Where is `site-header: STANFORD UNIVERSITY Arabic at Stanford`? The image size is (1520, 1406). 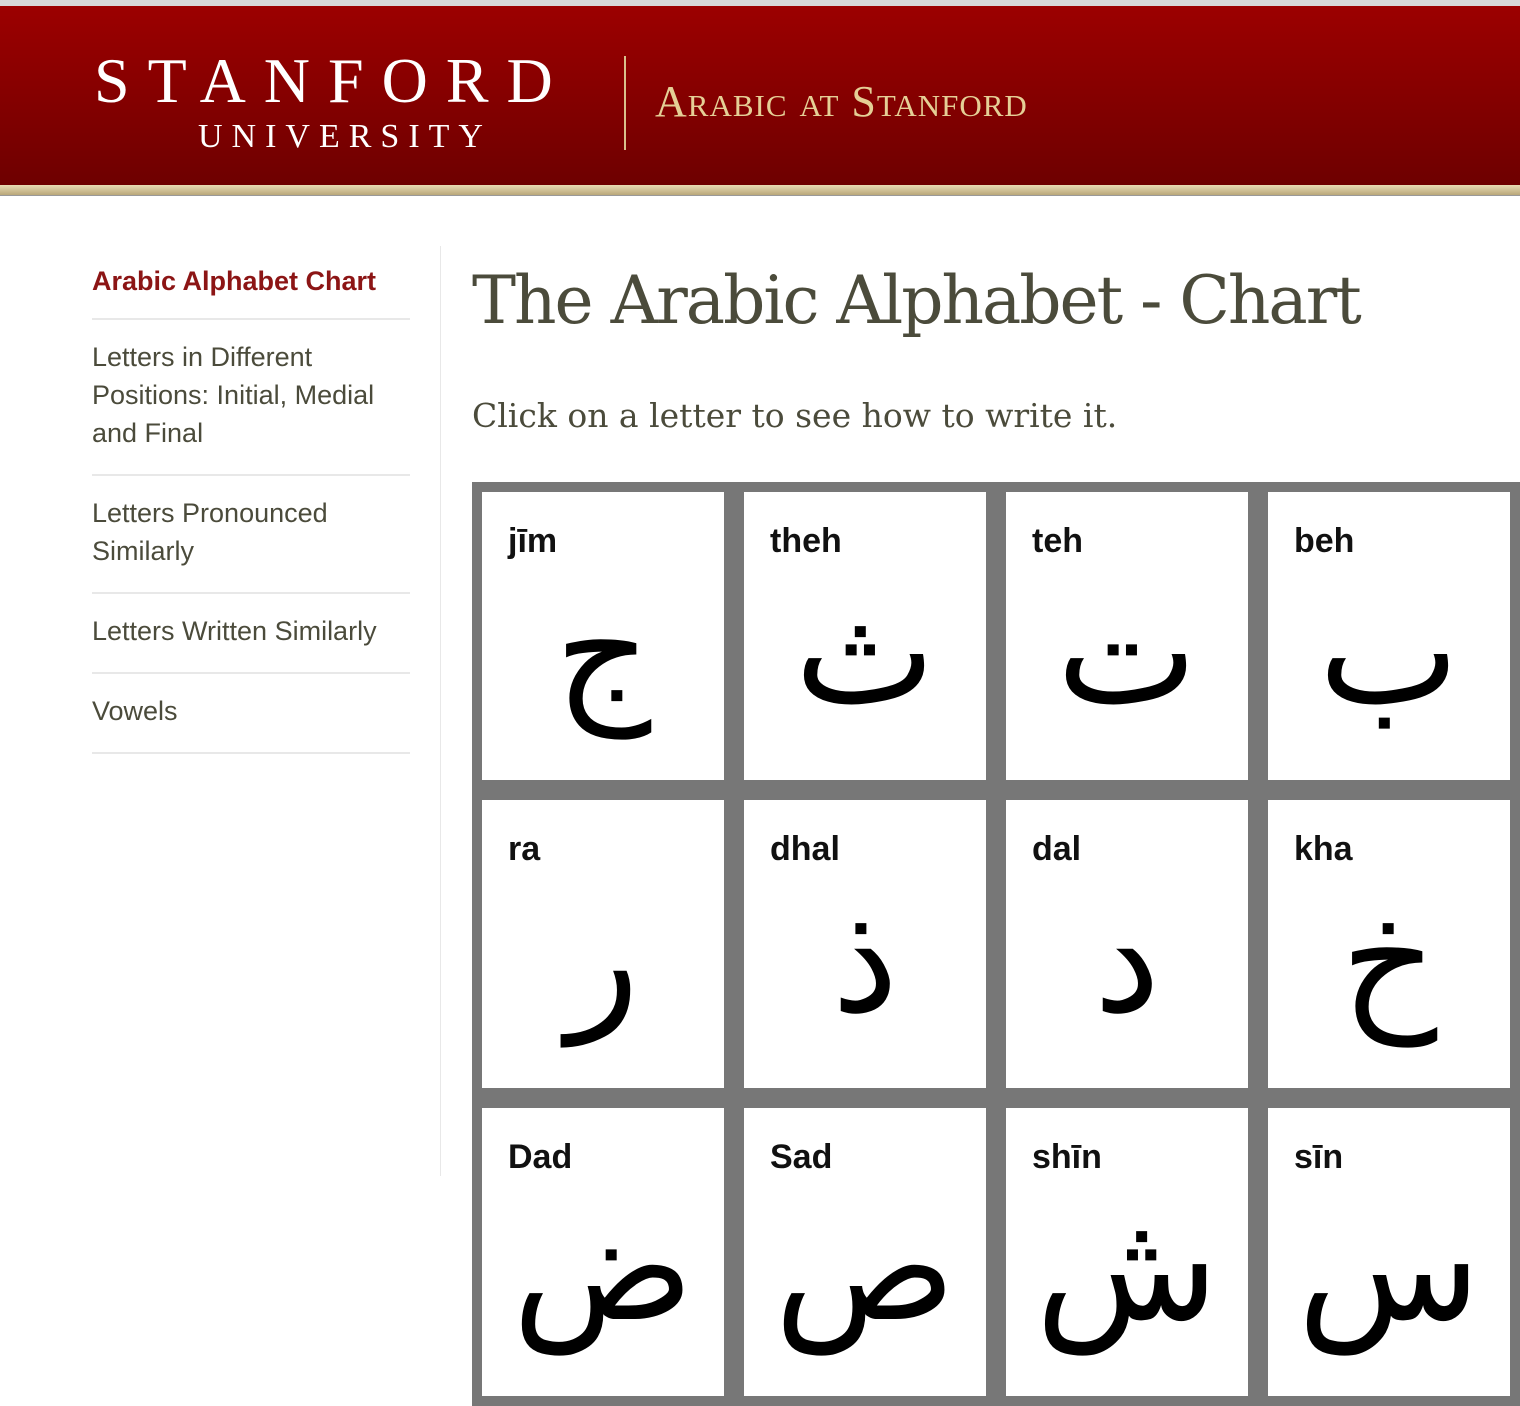
site-header: STANFORD UNIVERSITY Arabic at Stanford is located at coordinates (760, 95).